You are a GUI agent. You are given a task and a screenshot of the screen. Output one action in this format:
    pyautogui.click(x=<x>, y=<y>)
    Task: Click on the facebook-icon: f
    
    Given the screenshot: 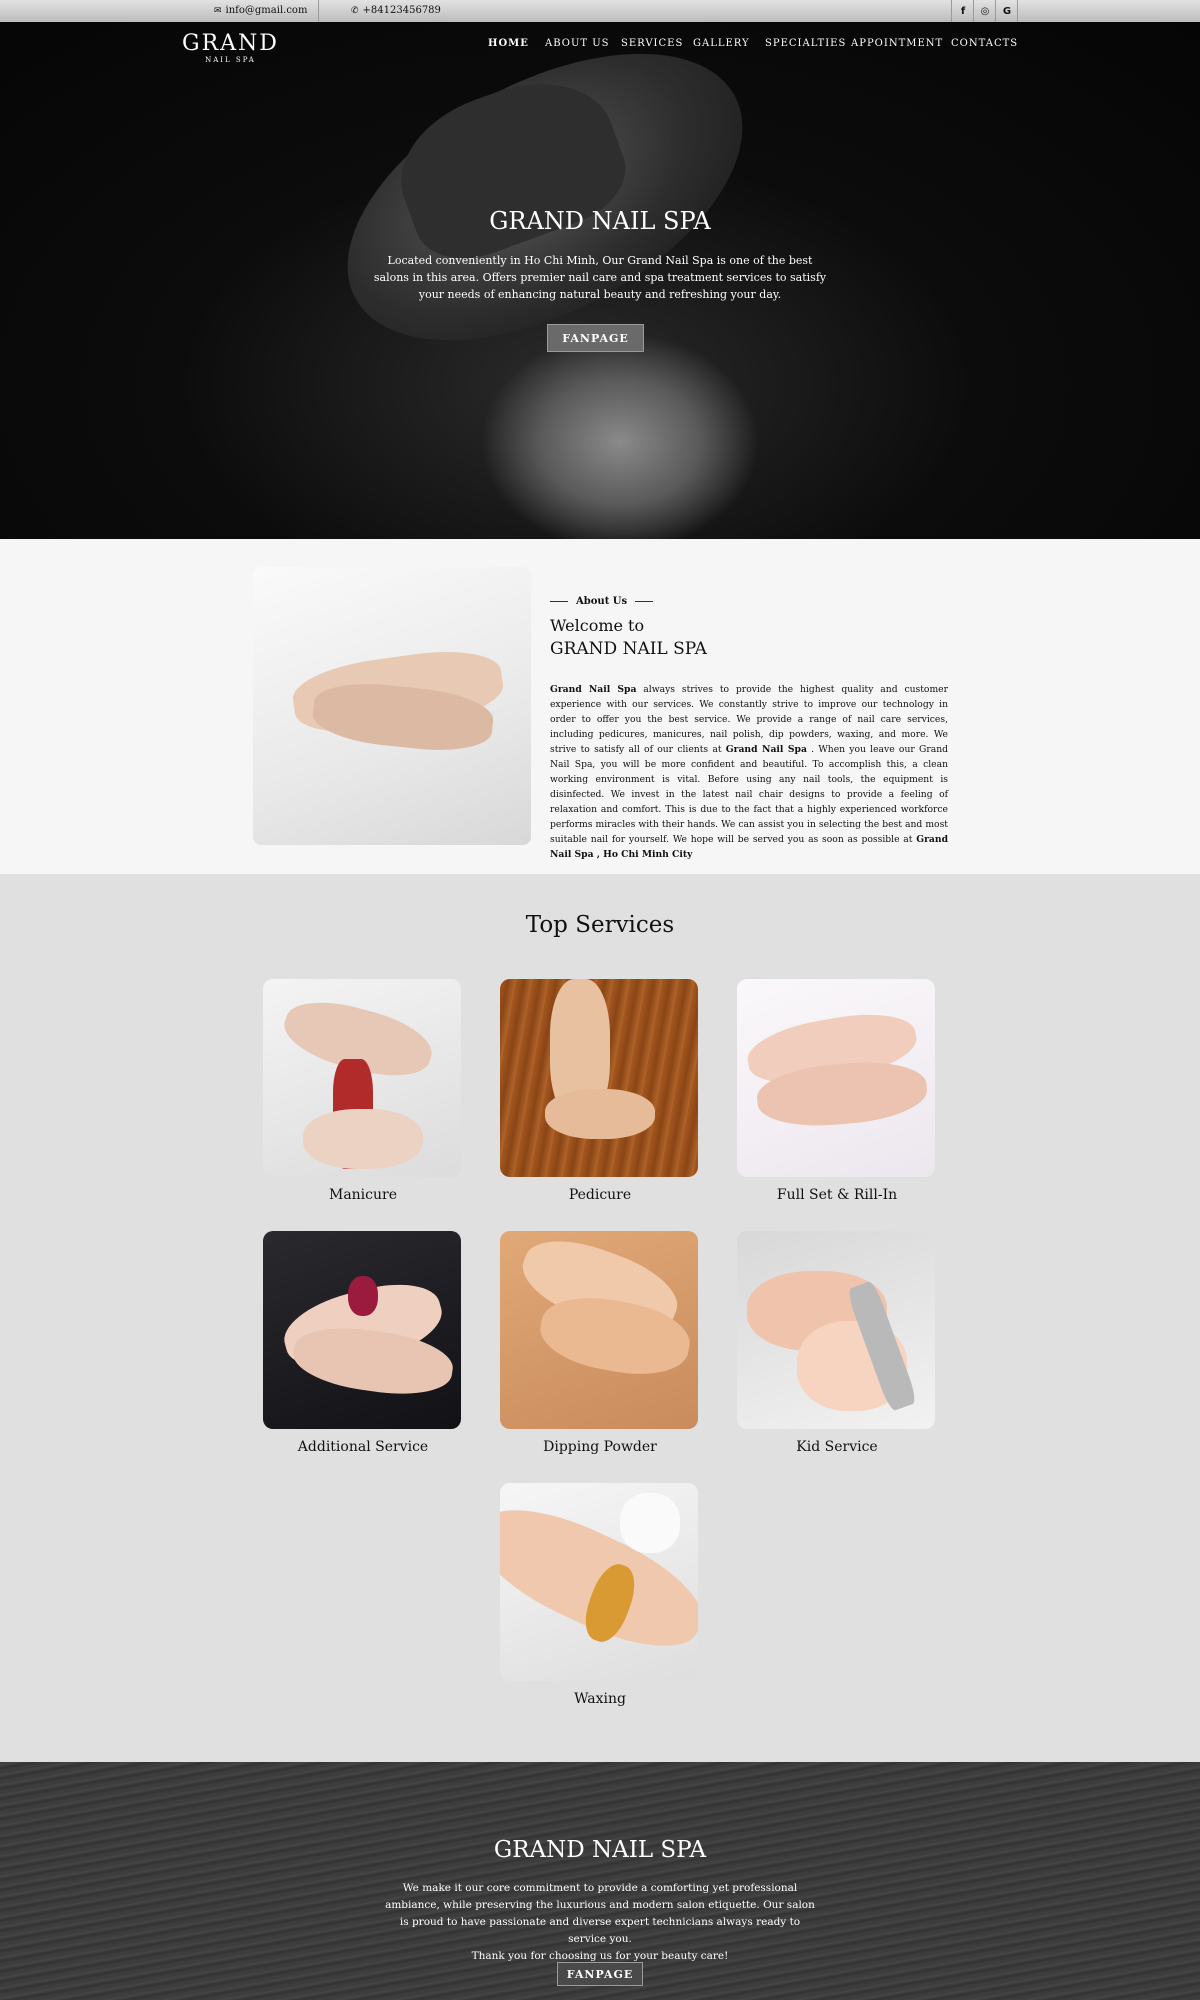 What is the action you would take?
    pyautogui.click(x=963, y=11)
    